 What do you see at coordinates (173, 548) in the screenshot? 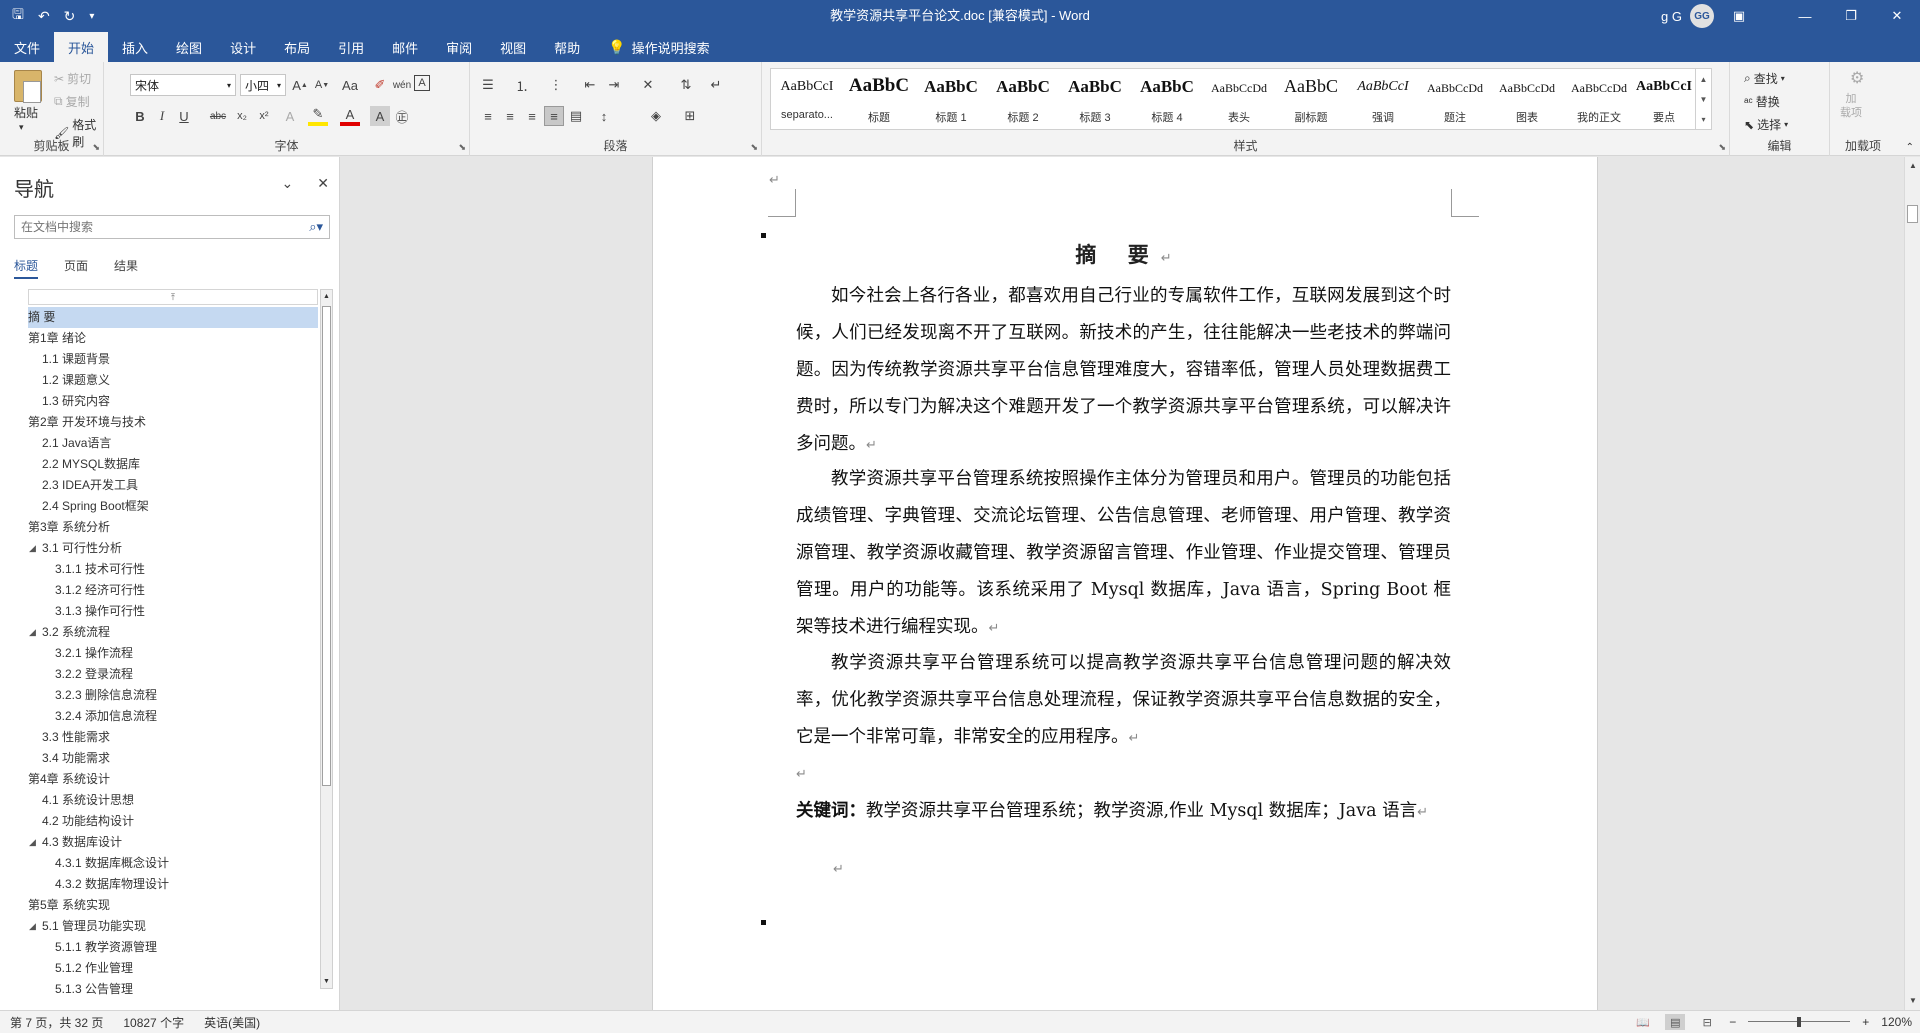
I see `nav-heading-item: ◢ 3.1 可行性分析` at bounding box center [173, 548].